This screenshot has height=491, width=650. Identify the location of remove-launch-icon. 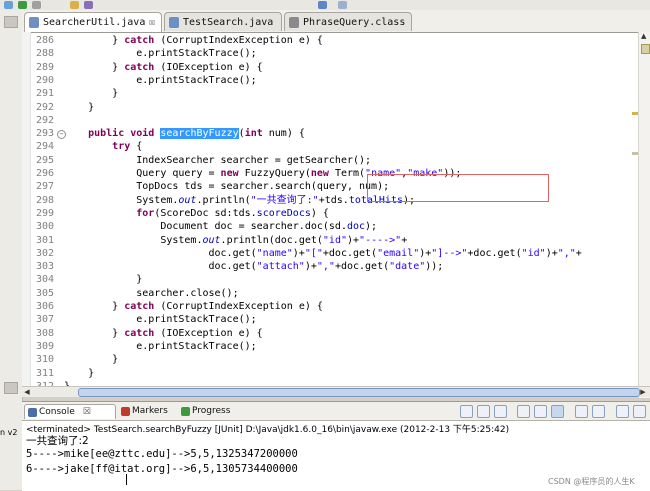
(483, 411).